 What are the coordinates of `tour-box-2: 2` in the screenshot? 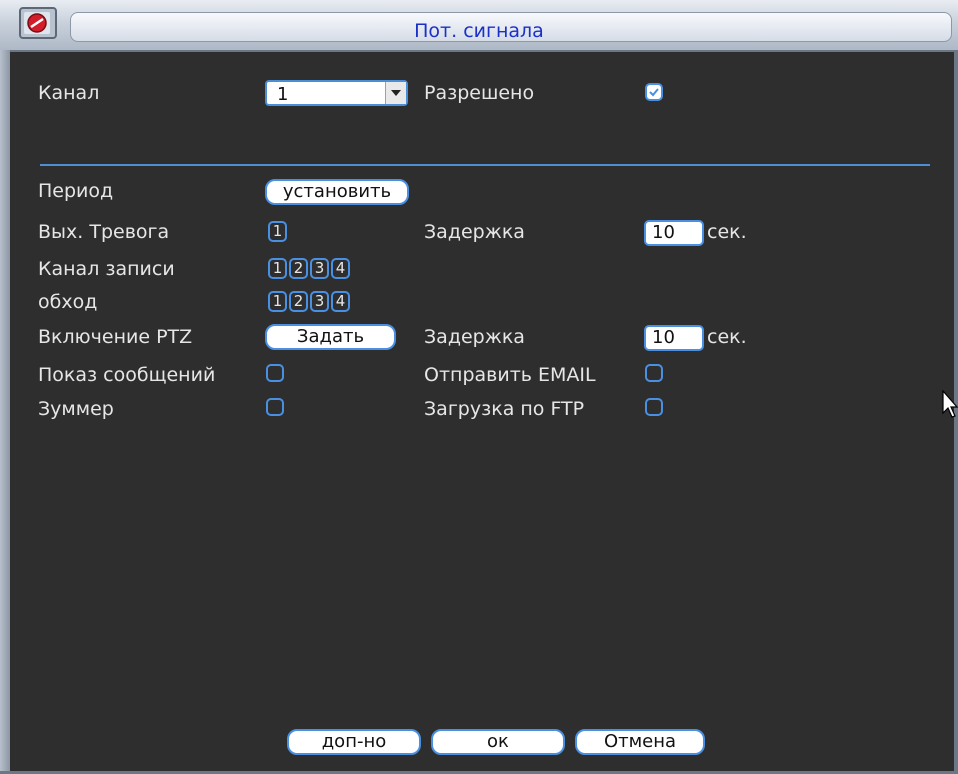 It's located at (298, 301).